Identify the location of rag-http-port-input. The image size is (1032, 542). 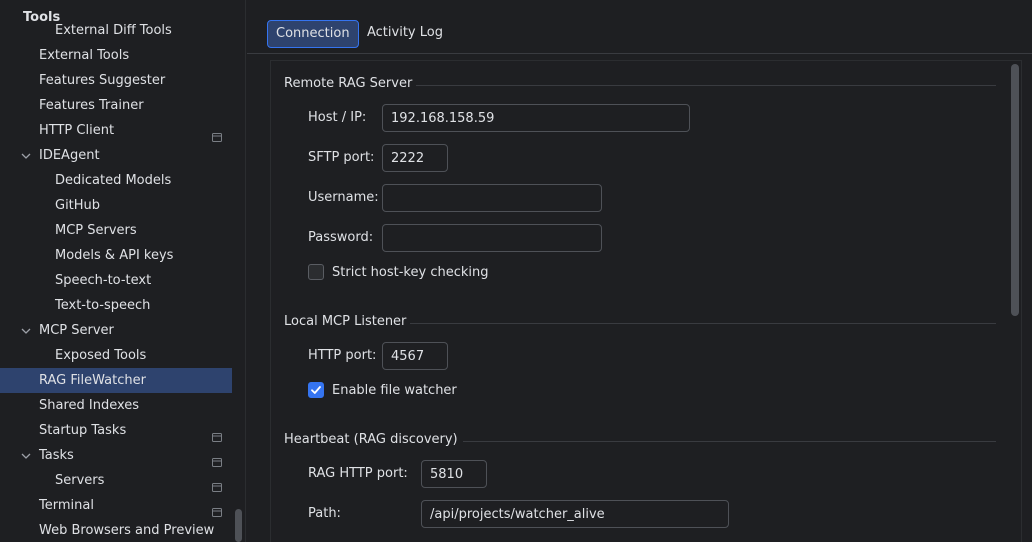
(454, 474).